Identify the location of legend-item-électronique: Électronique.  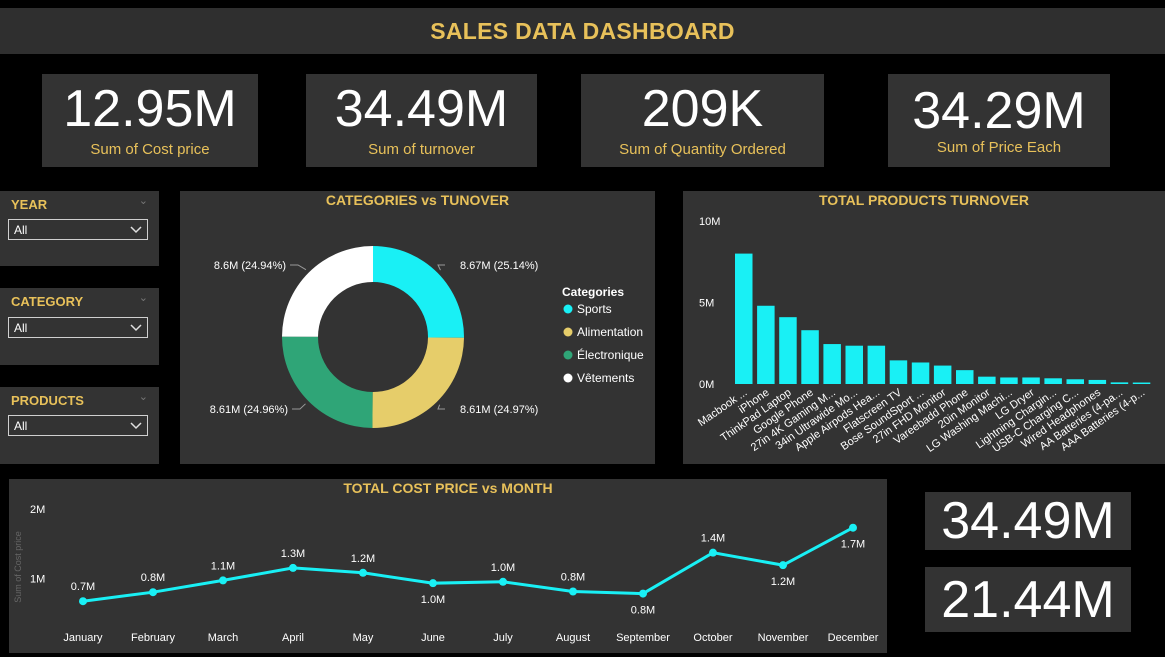
(610, 354).